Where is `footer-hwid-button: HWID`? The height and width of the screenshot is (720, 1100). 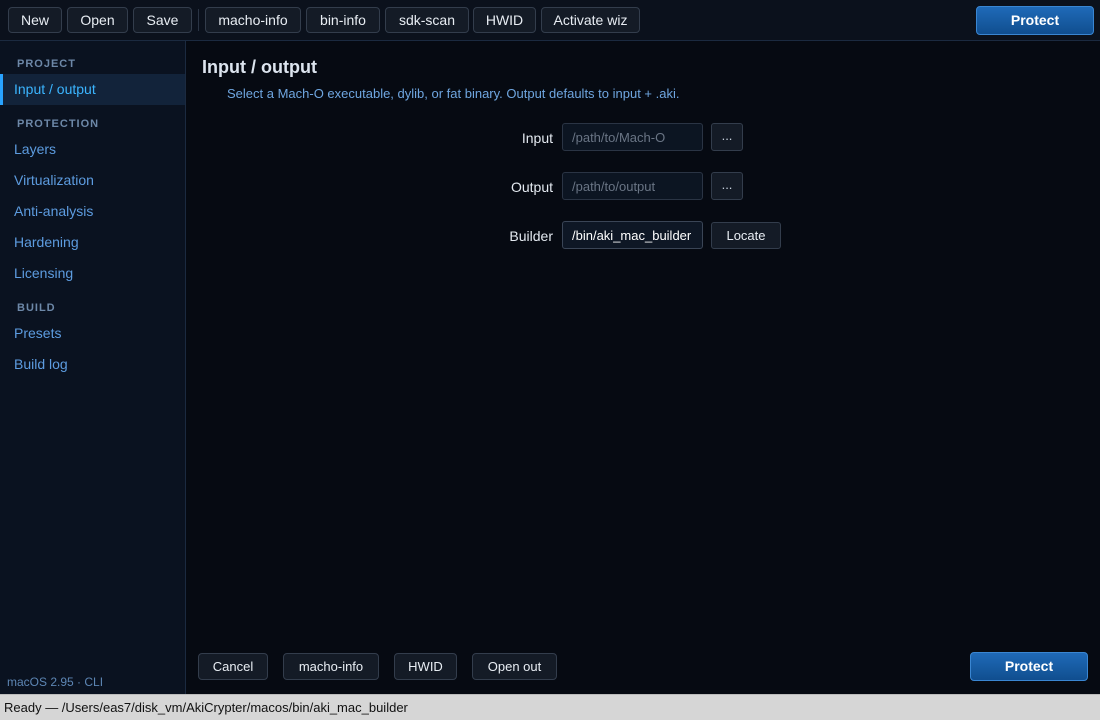 footer-hwid-button: HWID is located at coordinates (425, 666).